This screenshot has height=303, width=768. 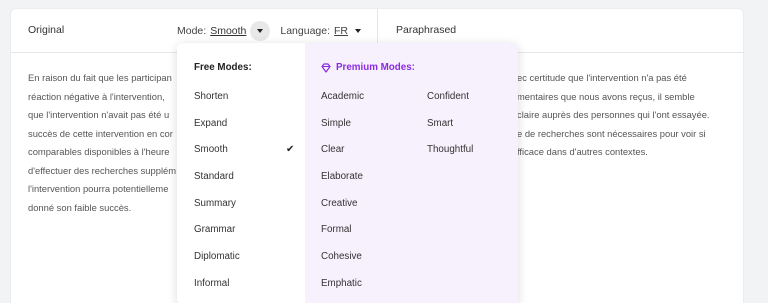 What do you see at coordinates (217, 256) in the screenshot?
I see `mode-item-diplomatic: Diplomatic` at bounding box center [217, 256].